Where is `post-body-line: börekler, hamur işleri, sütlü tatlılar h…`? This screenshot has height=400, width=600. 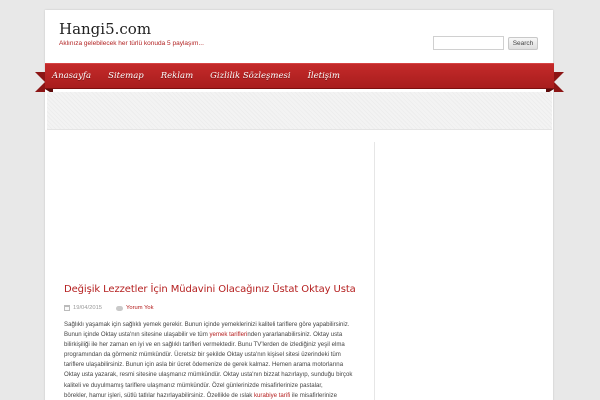 post-body-line: börekler, hamur işleri, sütlü tatlılar h… is located at coordinates (215, 395).